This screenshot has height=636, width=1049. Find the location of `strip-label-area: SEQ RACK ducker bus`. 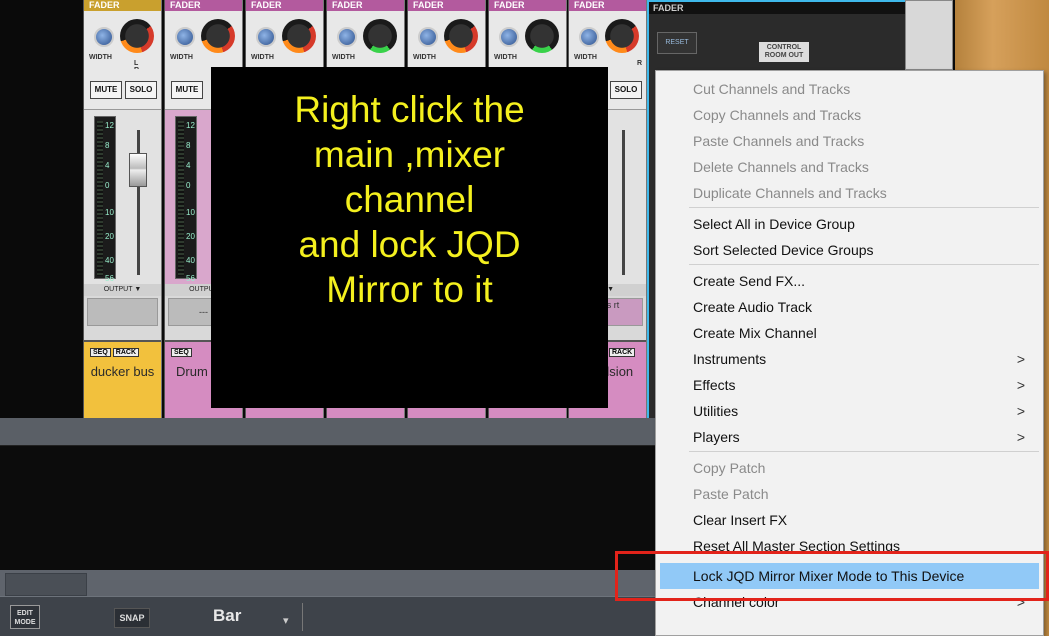

strip-label-area: SEQ RACK ducker bus is located at coordinates (122, 379).